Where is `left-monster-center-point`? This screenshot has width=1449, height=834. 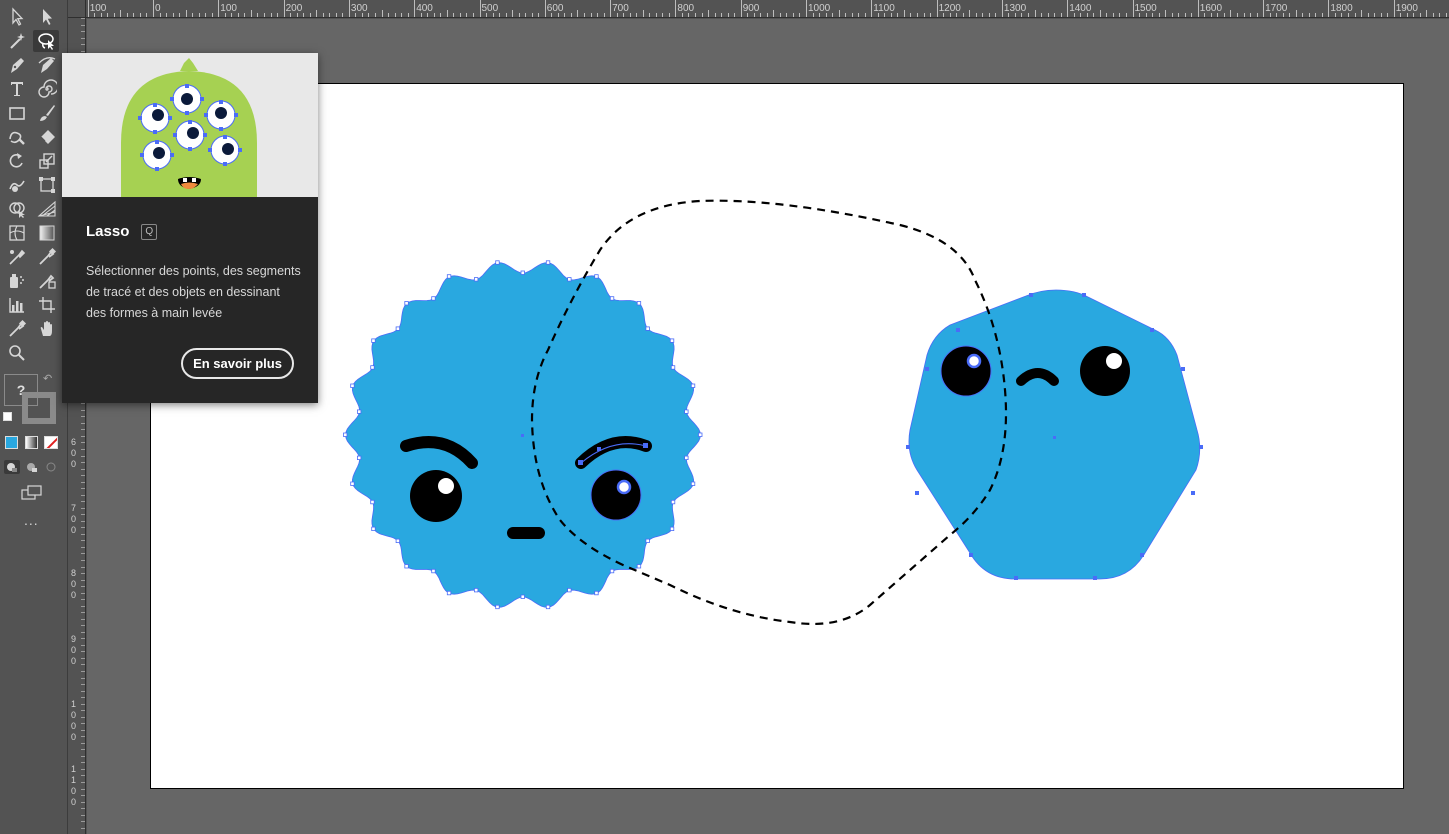 left-monster-center-point is located at coordinates (522, 435).